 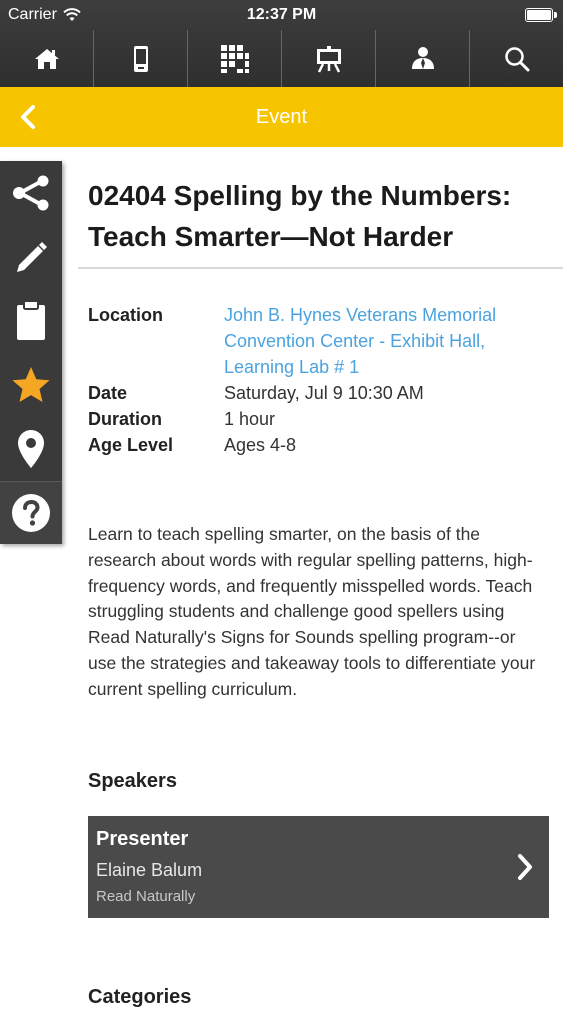 I want to click on page-title: Event, so click(x=281, y=117).